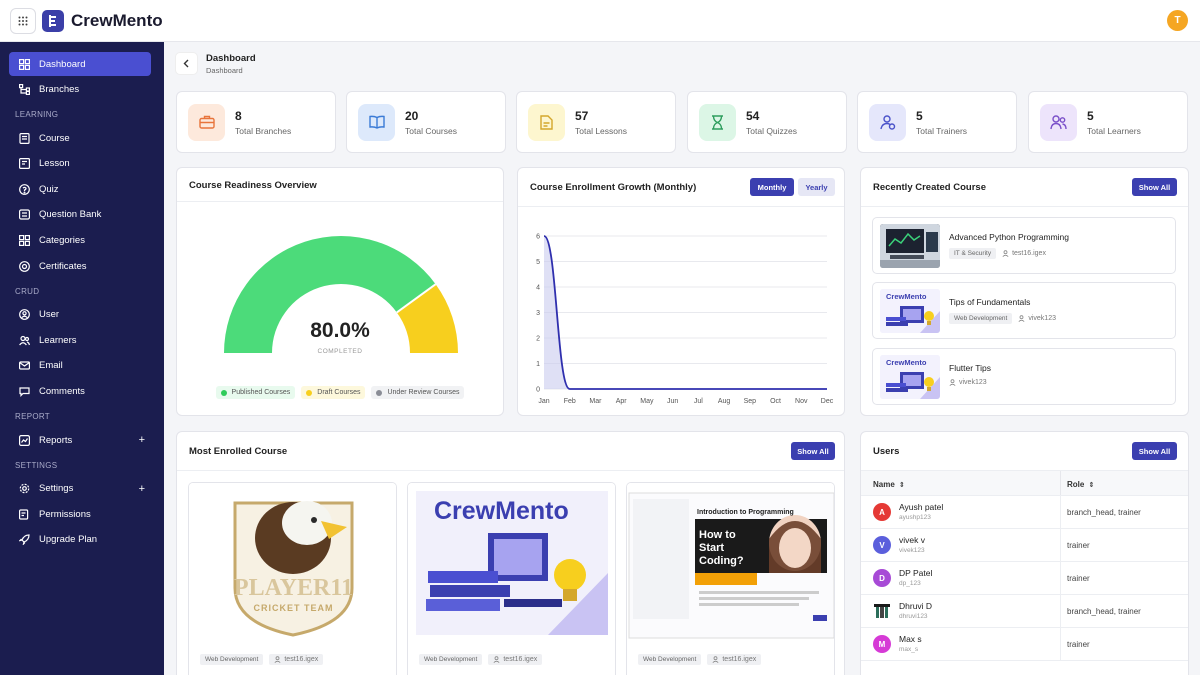 The image size is (1200, 675). I want to click on user-role: trainer, so click(1078, 578).